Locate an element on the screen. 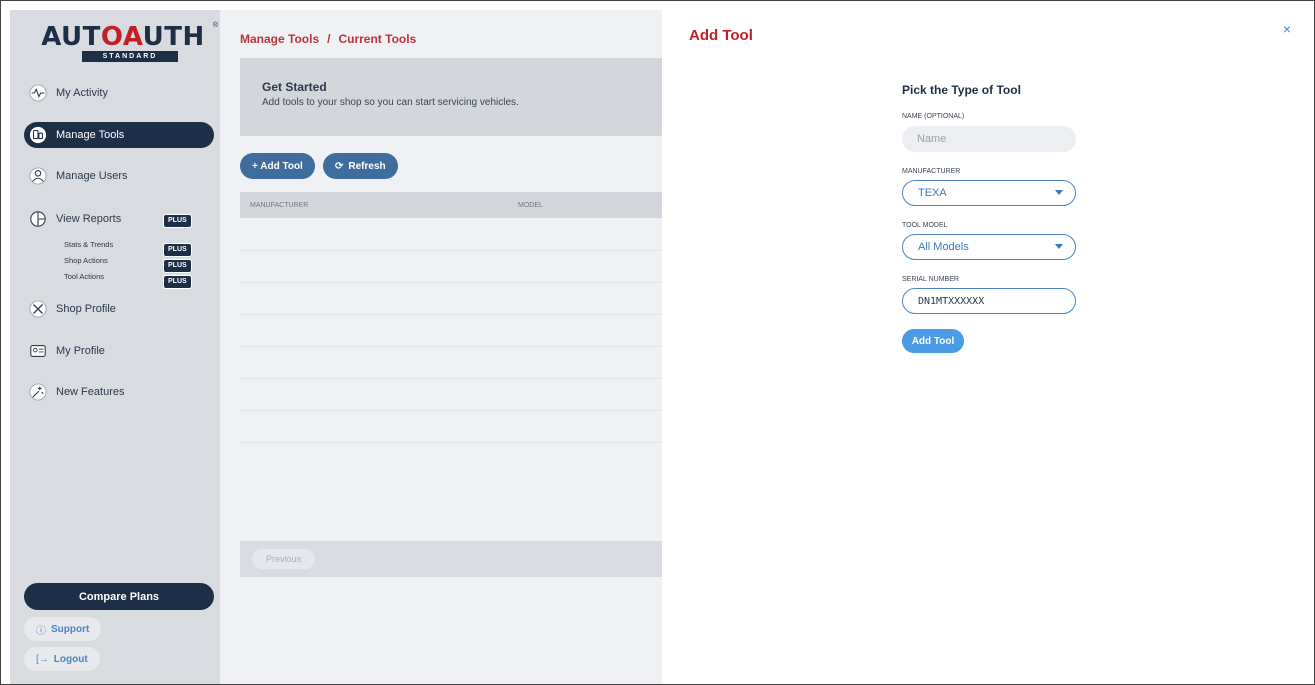 The height and width of the screenshot is (685, 1315). manufacturer-value: TEXA is located at coordinates (932, 193).